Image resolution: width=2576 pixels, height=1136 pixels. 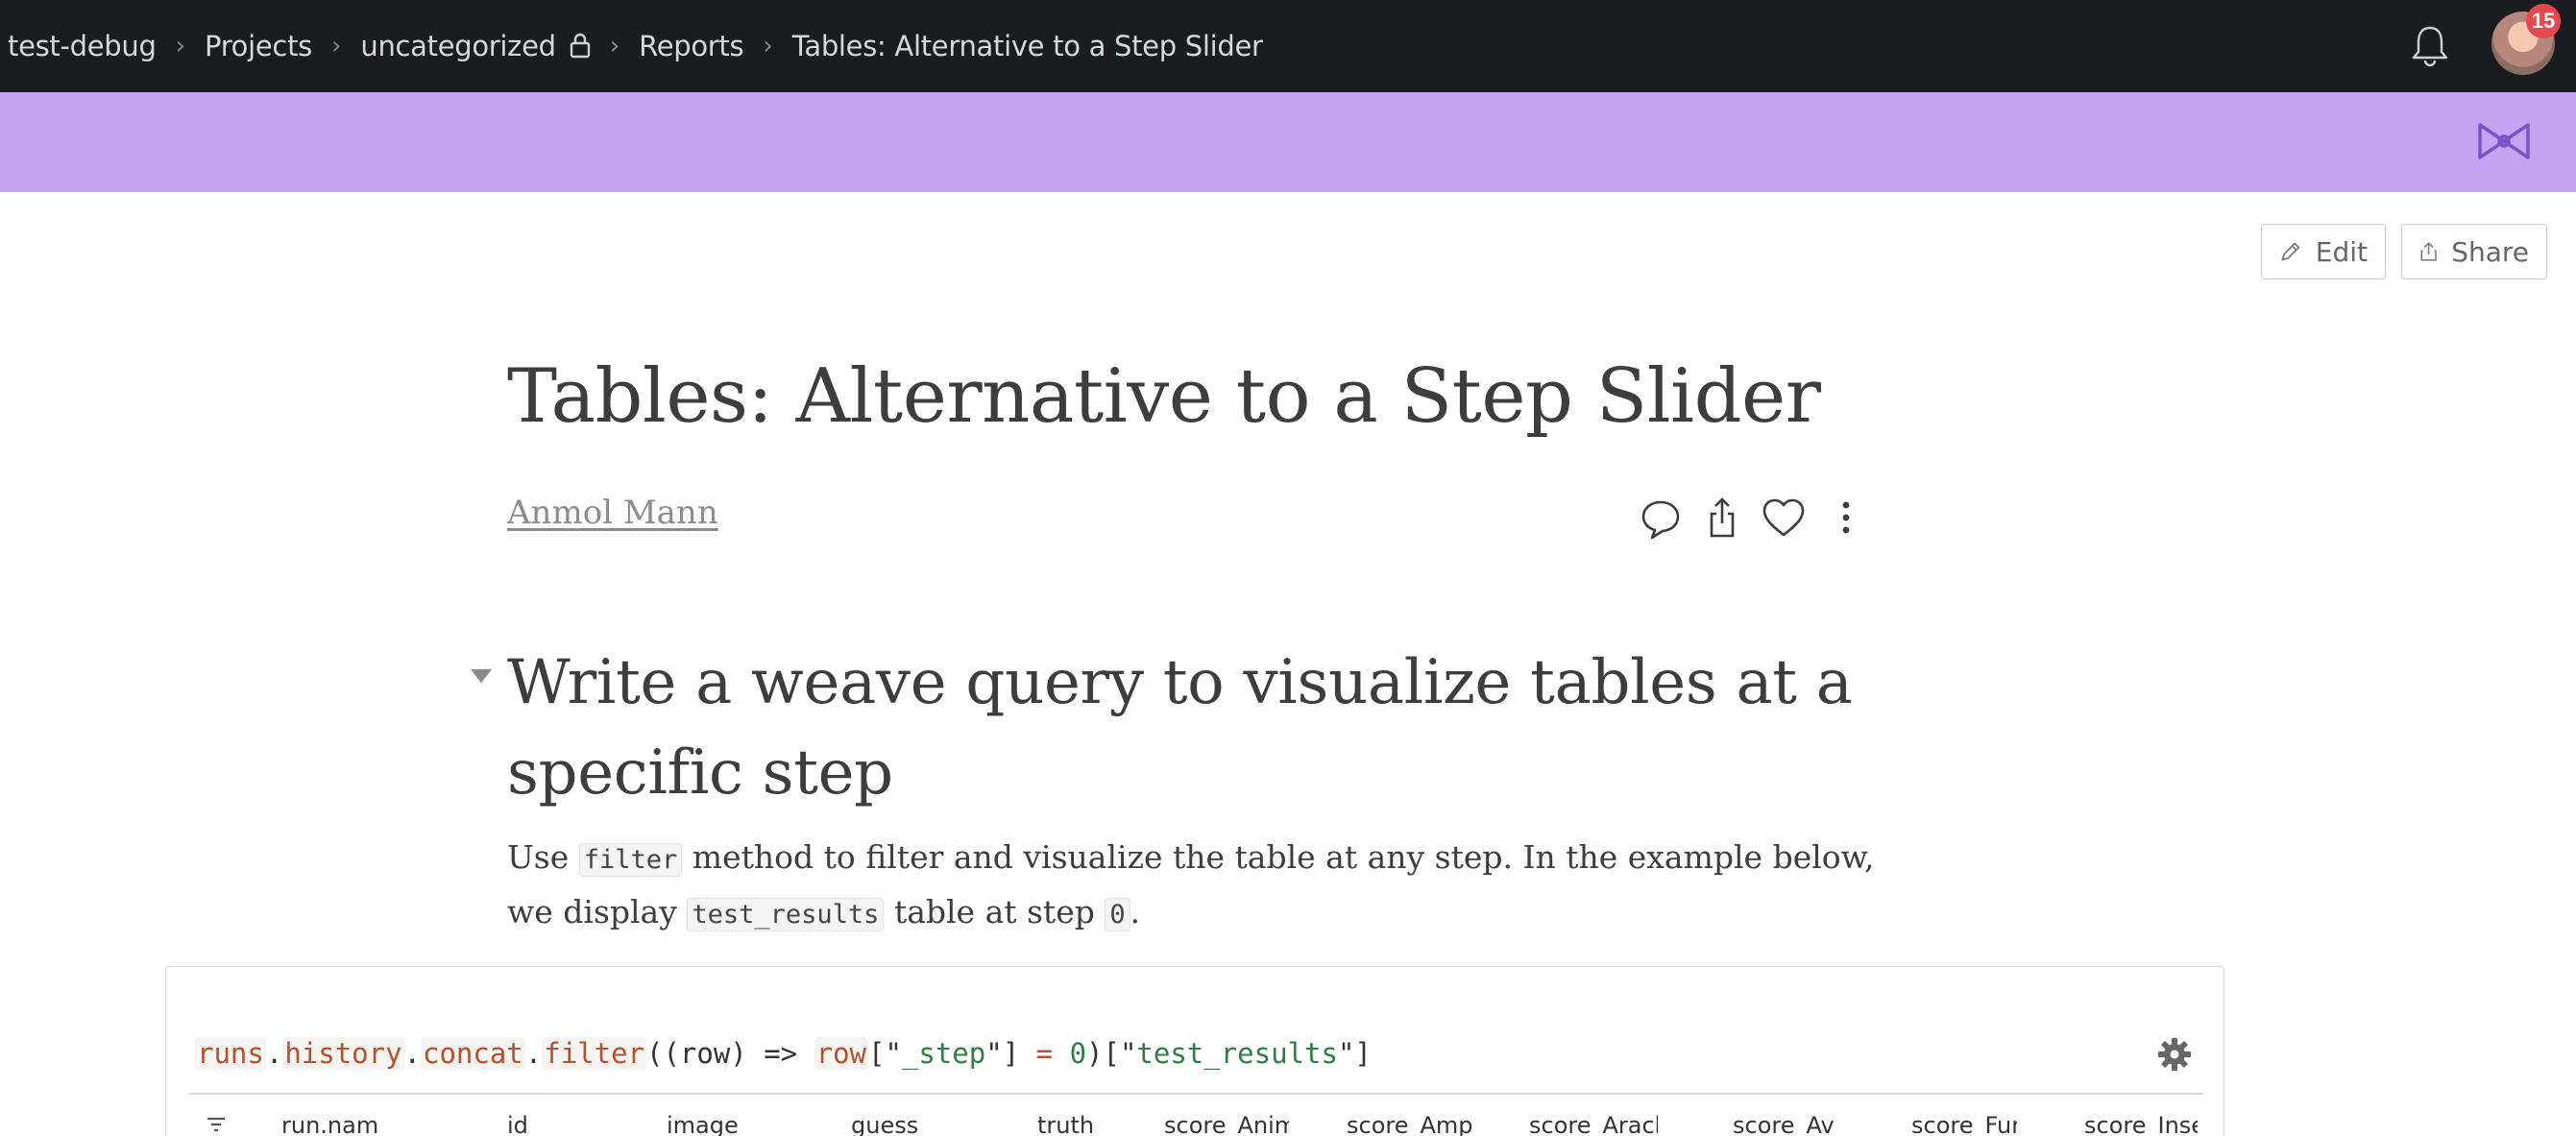 I want to click on heart-icon, so click(x=1784, y=518).